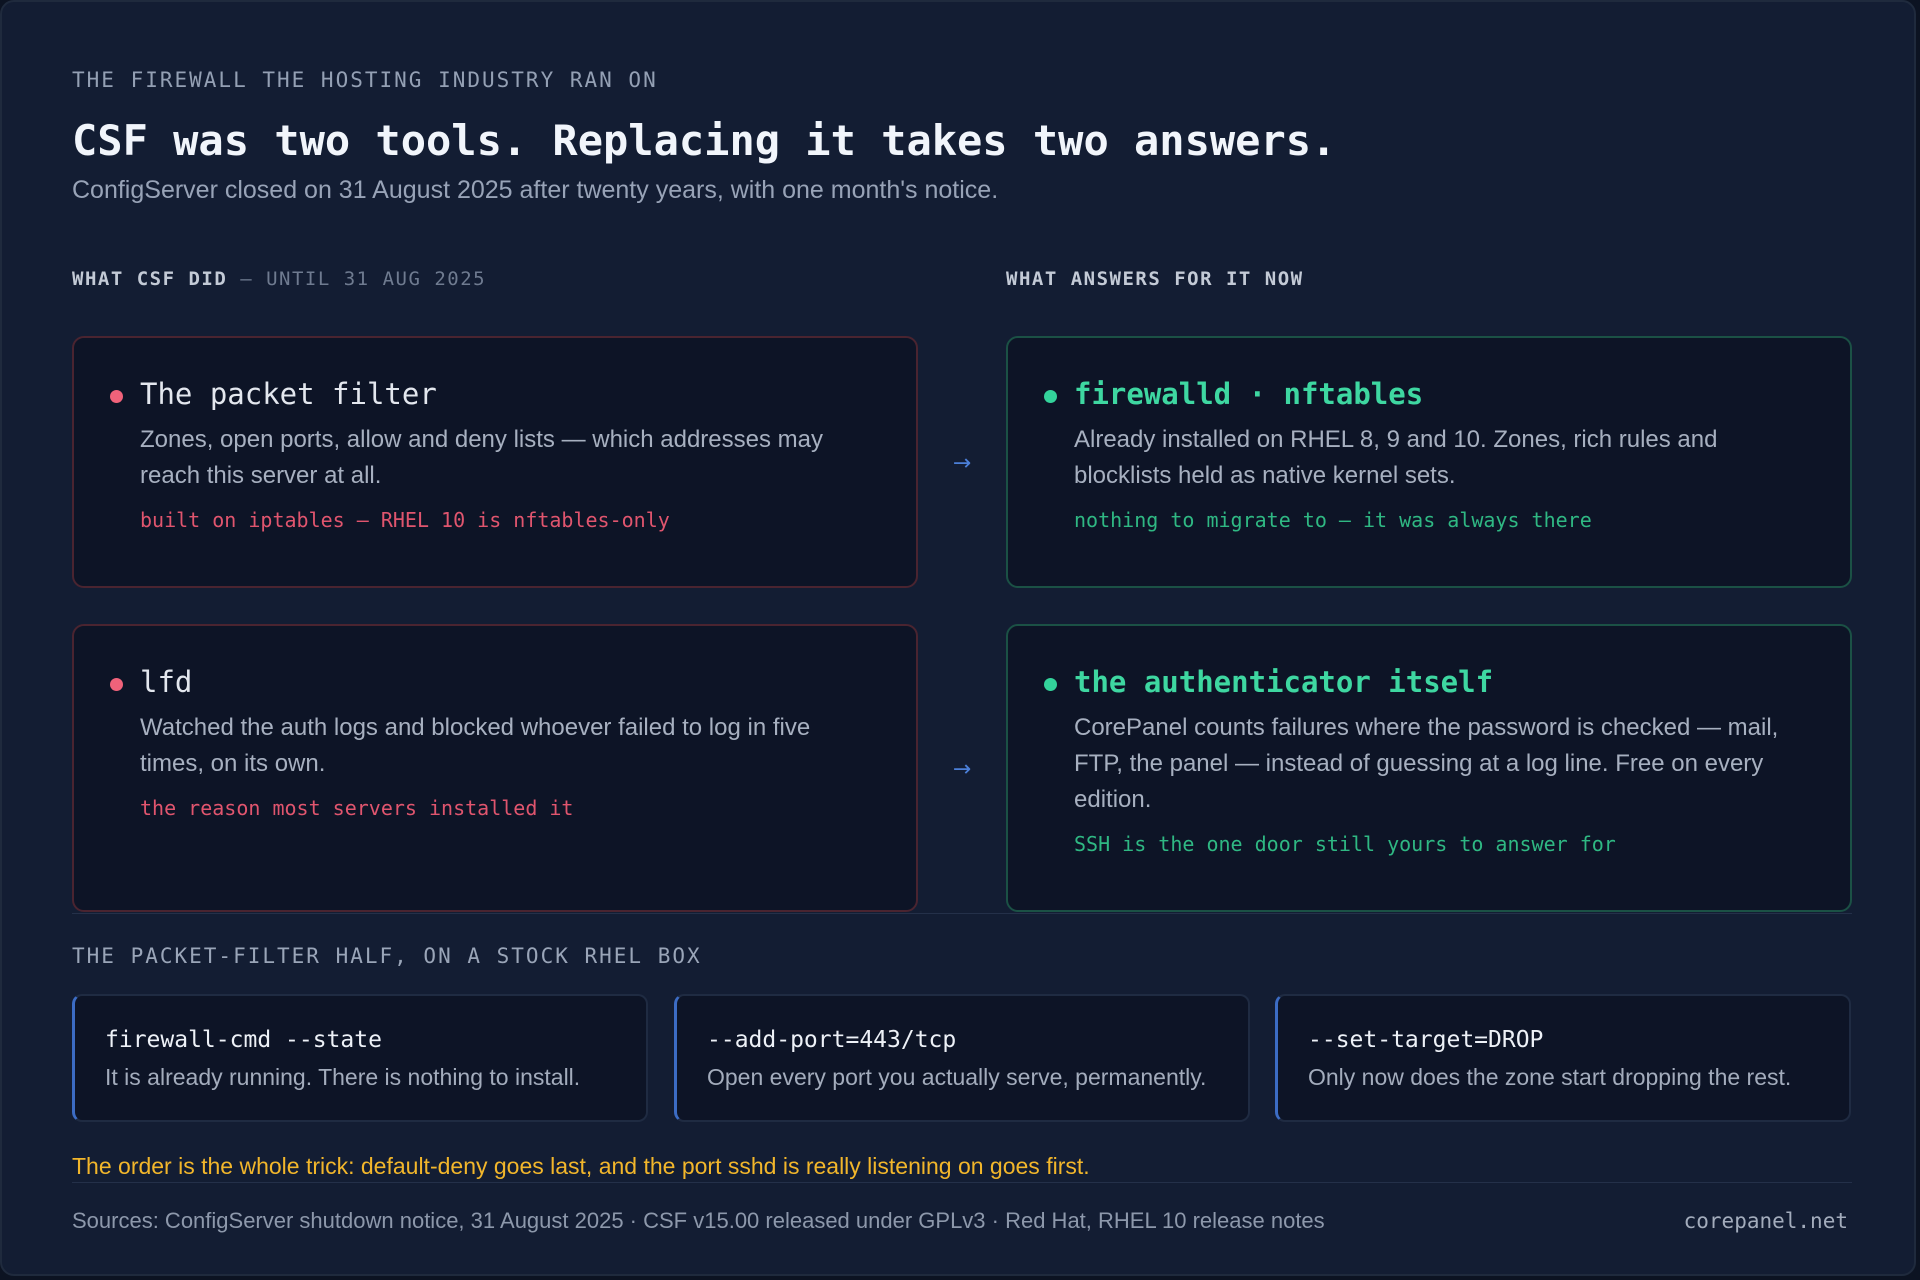 The image size is (1920, 1280). What do you see at coordinates (357, 808) in the screenshot?
I see `card-note: the reason most servers installed it` at bounding box center [357, 808].